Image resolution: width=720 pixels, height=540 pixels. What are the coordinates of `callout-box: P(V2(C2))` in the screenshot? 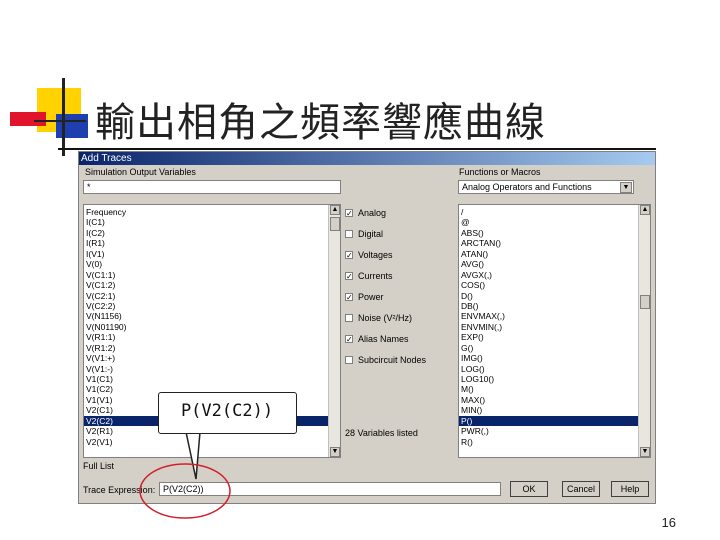 It's located at (227, 413).